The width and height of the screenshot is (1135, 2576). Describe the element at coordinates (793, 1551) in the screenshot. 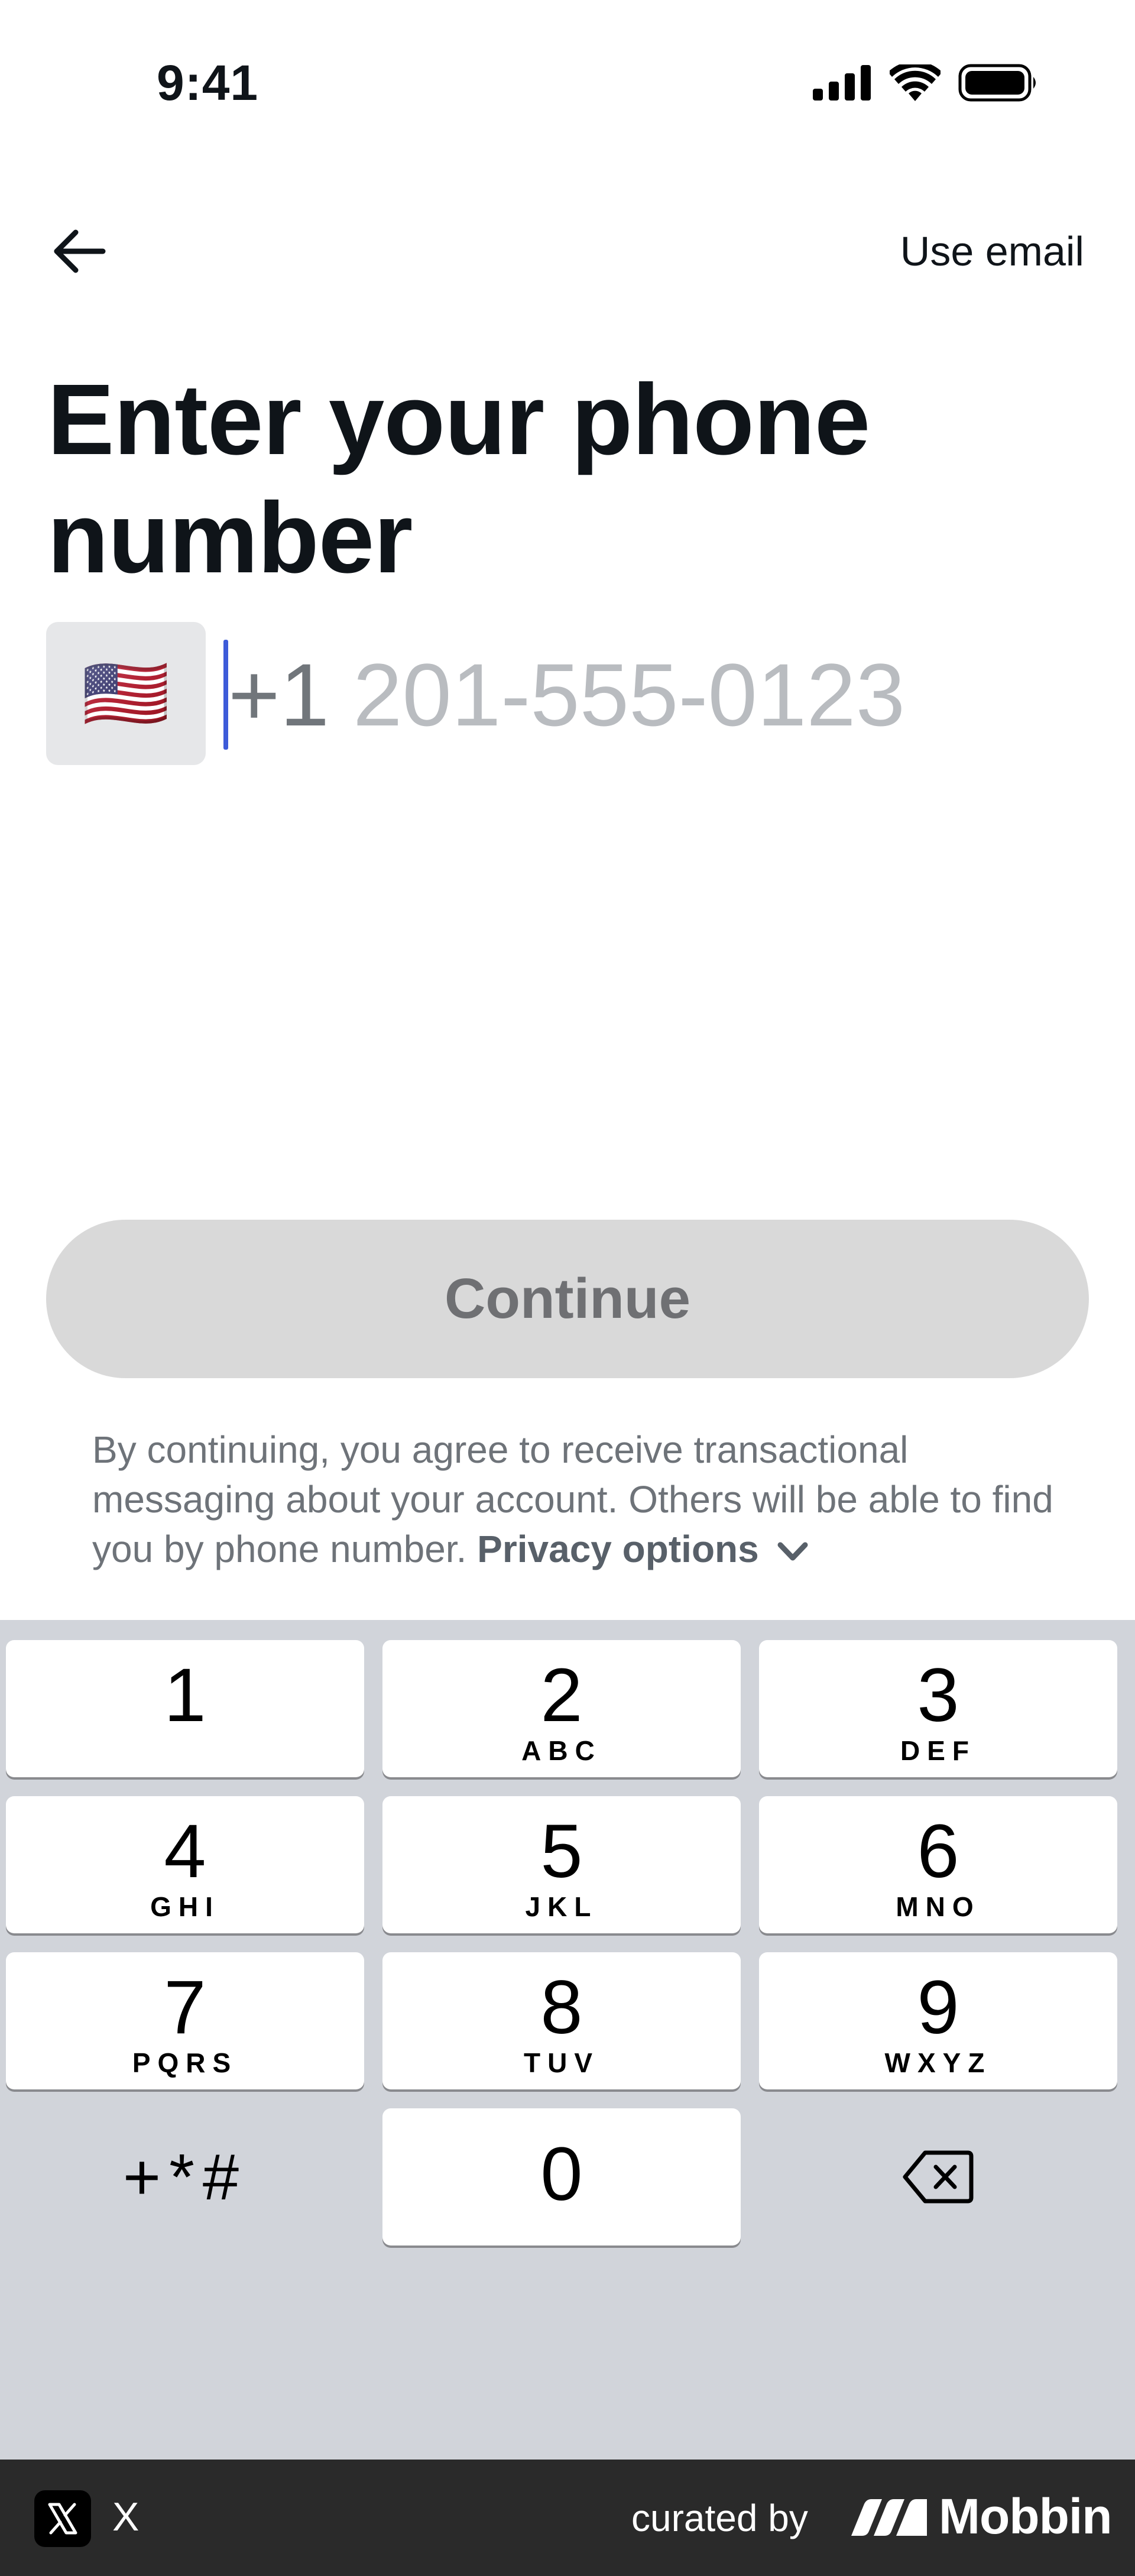

I see `chevron-down-icon` at that location.